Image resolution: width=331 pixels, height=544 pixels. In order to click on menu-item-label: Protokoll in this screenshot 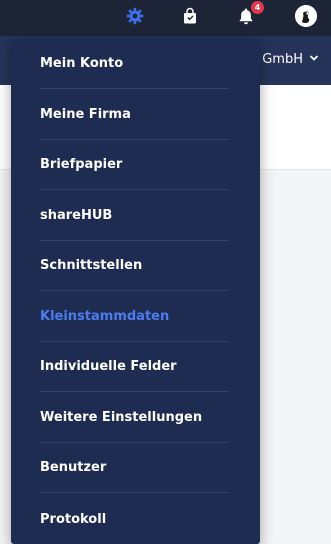, I will do `click(73, 519)`.